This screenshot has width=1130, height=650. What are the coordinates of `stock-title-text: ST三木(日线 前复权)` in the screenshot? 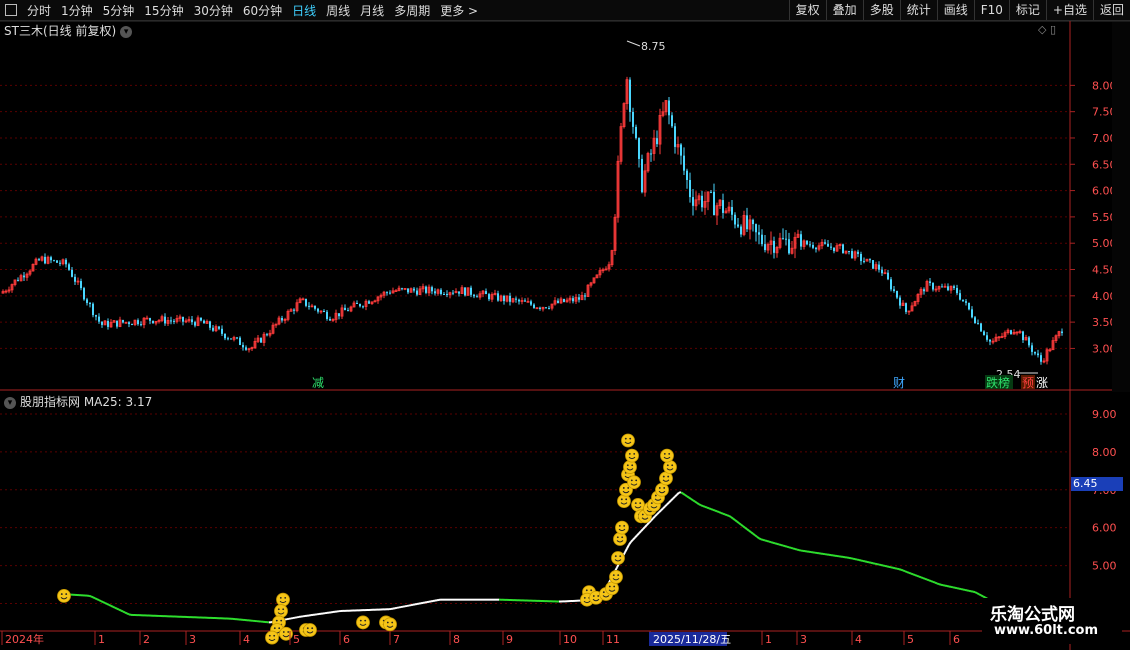 It's located at (60, 31).